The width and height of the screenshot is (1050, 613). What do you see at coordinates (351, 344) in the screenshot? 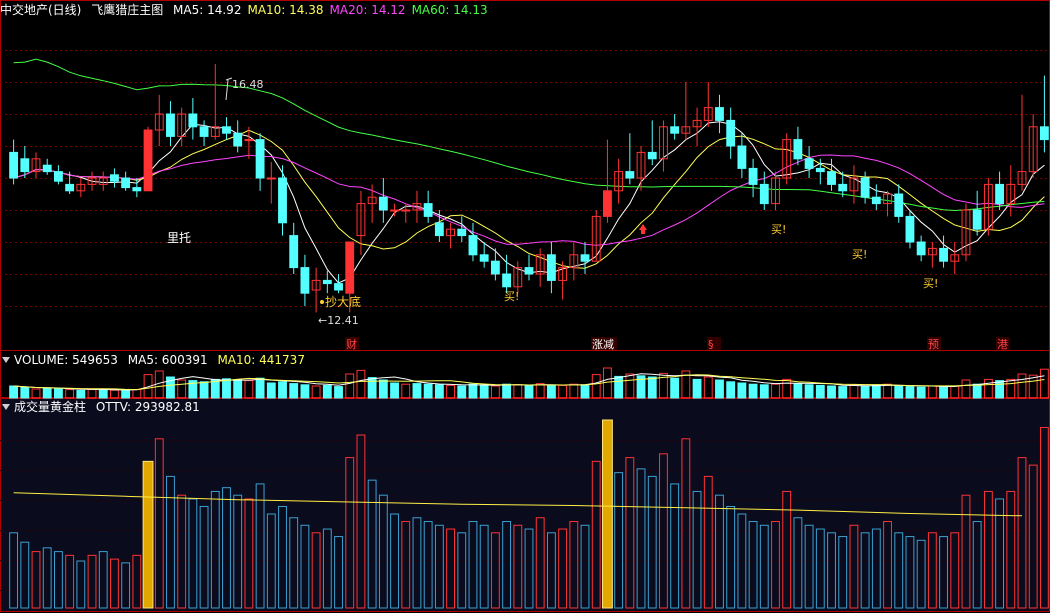
I see `event-marker: 财` at bounding box center [351, 344].